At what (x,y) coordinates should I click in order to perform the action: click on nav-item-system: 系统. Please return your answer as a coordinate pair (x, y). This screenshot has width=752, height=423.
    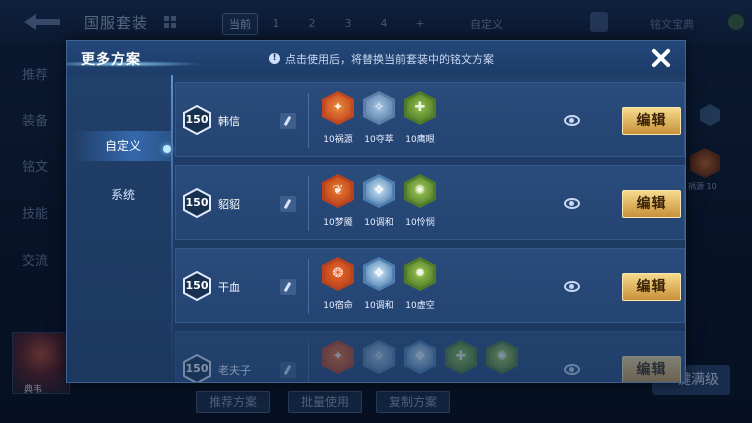
    Looking at the image, I should click on (123, 195).